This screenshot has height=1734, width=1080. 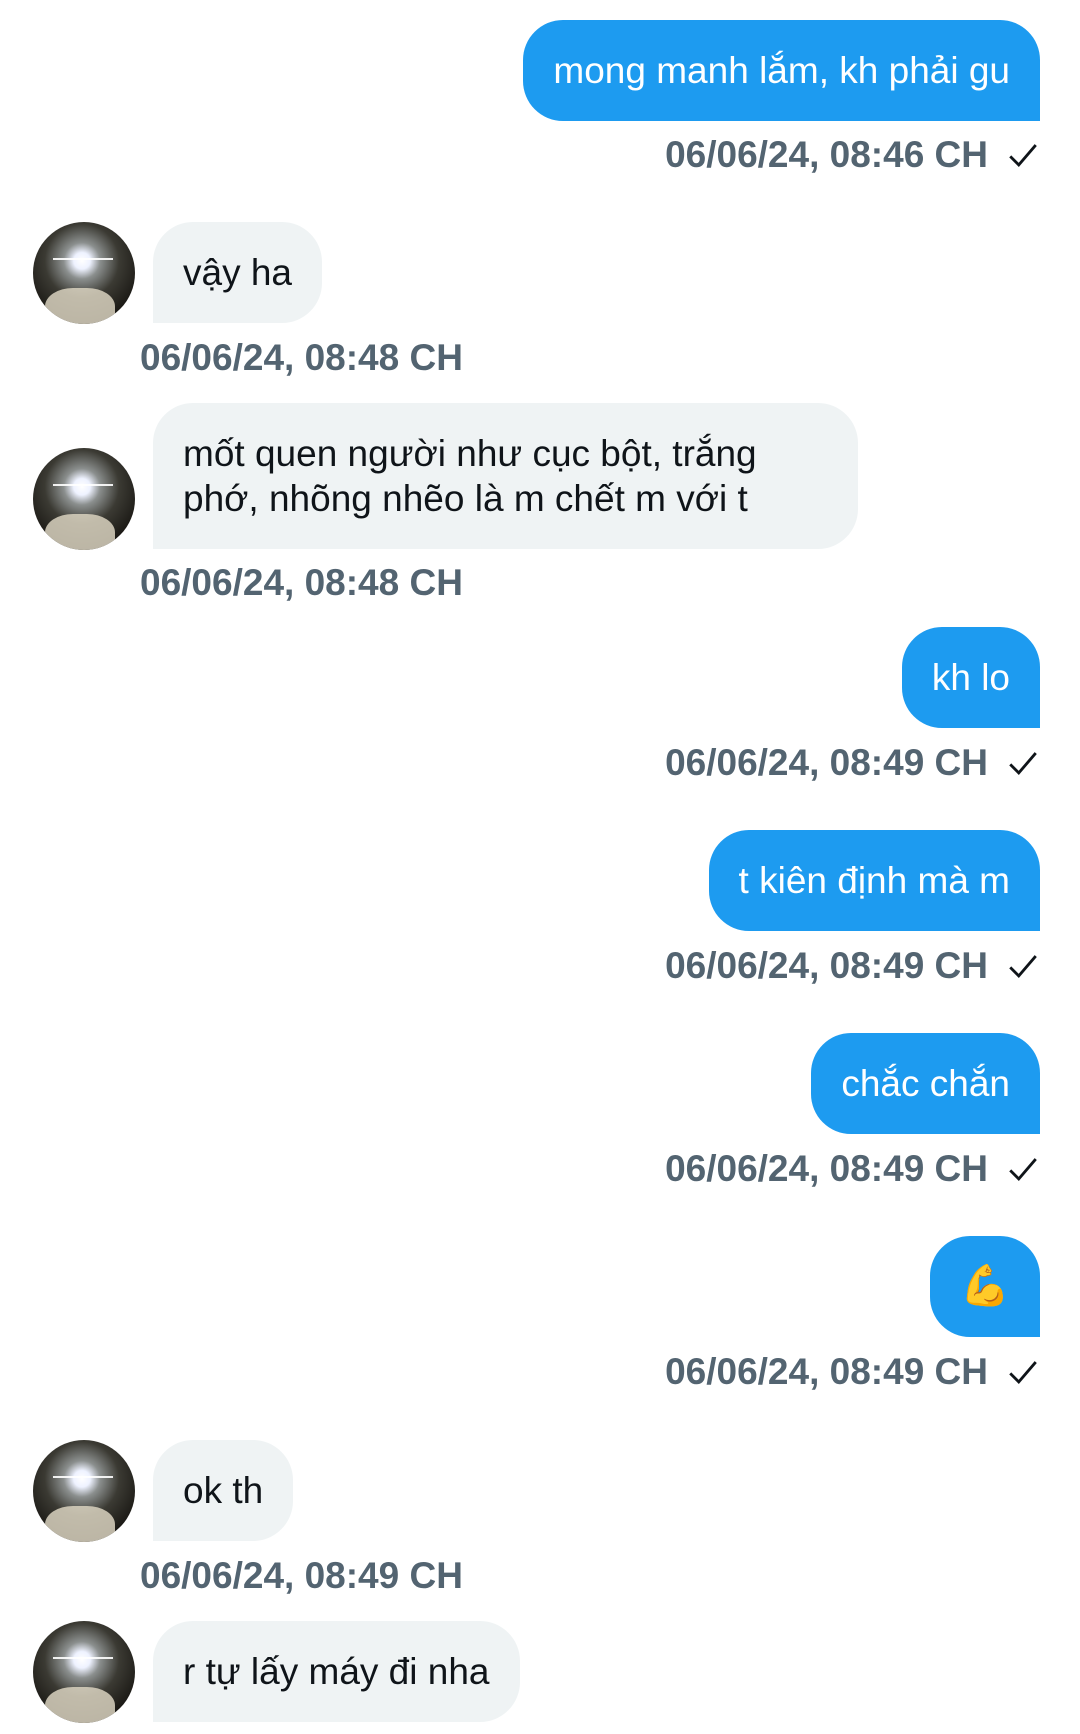 I want to click on message-bubble-outgoing: kh lo, so click(x=970, y=677).